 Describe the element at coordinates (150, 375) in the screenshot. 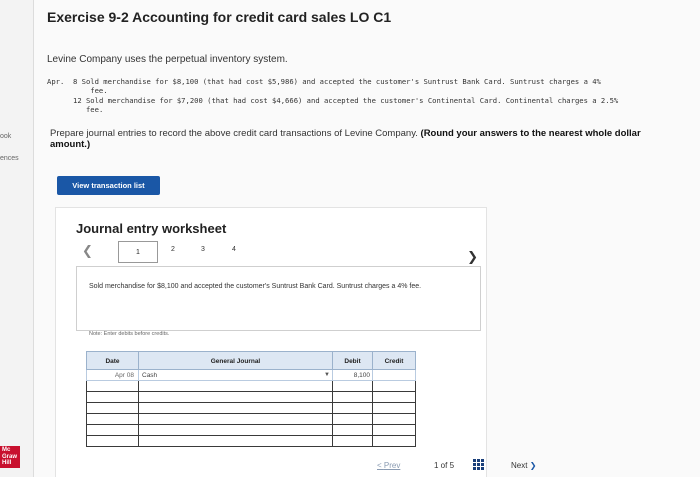

I see `account-value: Cash` at that location.